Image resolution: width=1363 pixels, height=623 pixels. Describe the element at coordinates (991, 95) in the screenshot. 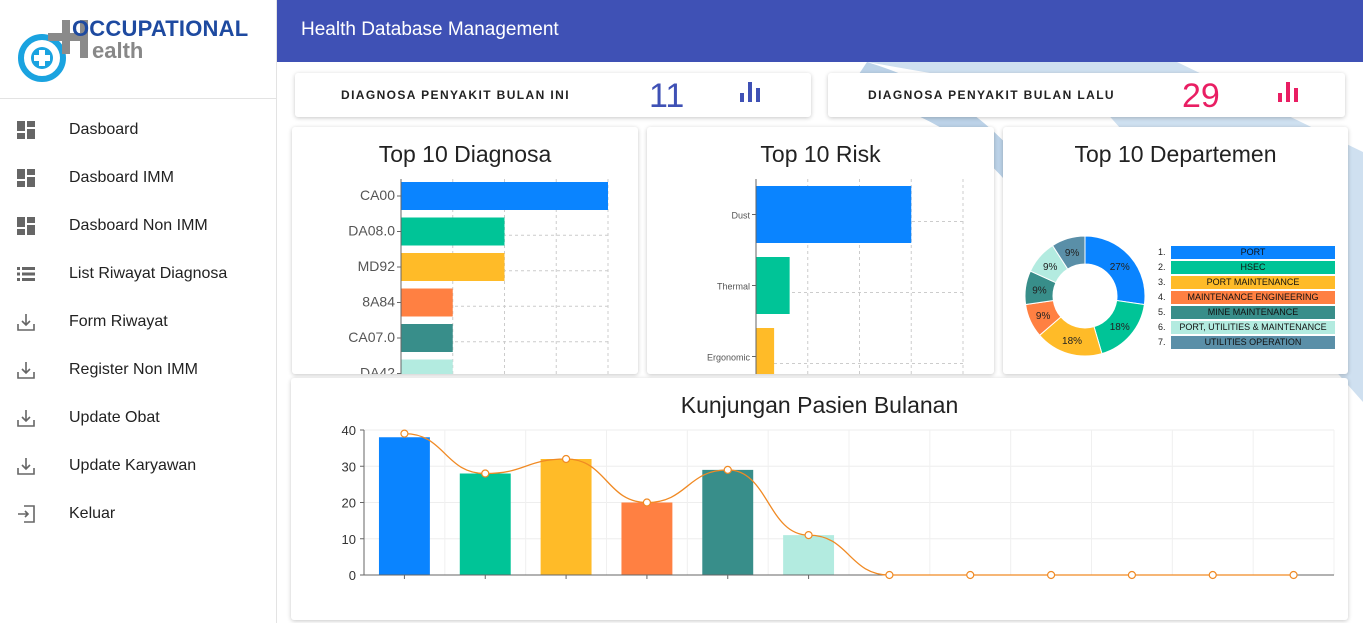

I see `stat-label: DIAGNOSA PENYAKIT BULAN LALU` at that location.